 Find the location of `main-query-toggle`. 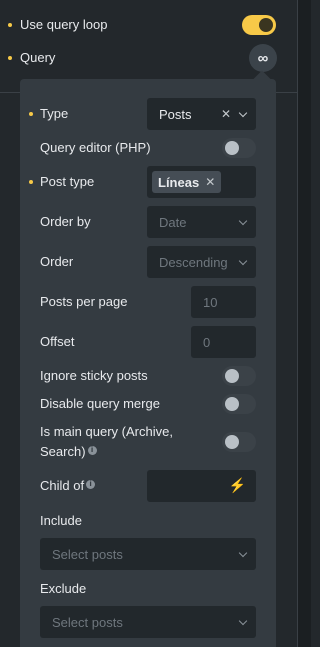

main-query-toggle is located at coordinates (239, 442).